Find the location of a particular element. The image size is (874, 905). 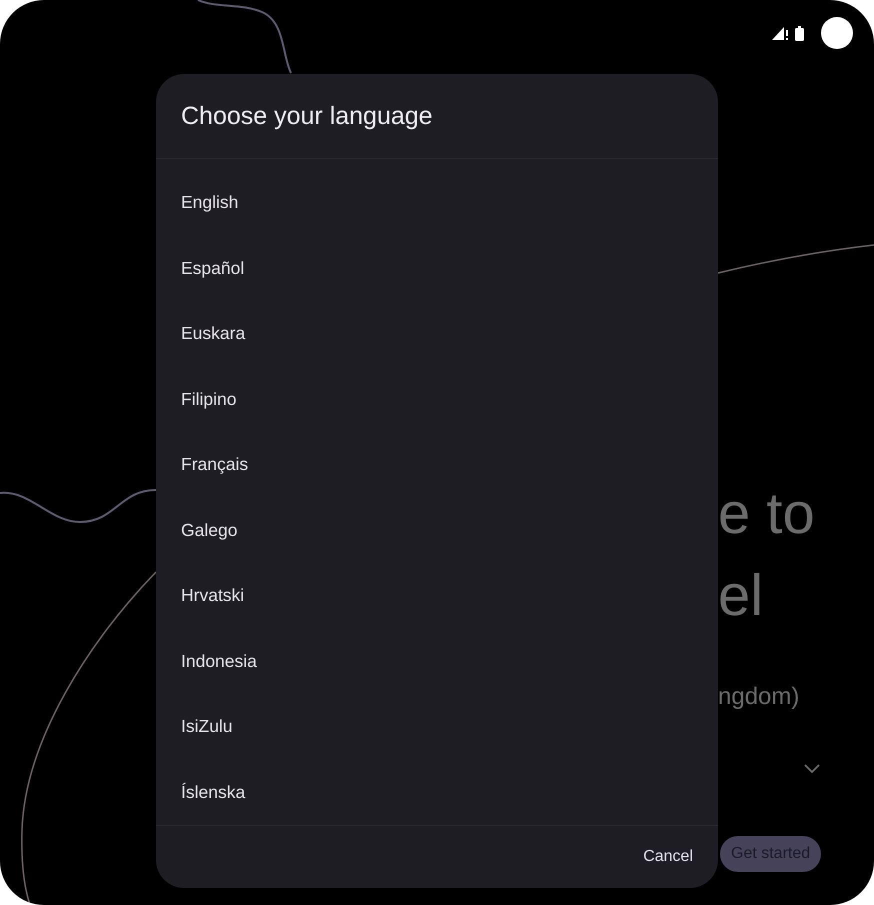

language-option: Français is located at coordinates (437, 465).